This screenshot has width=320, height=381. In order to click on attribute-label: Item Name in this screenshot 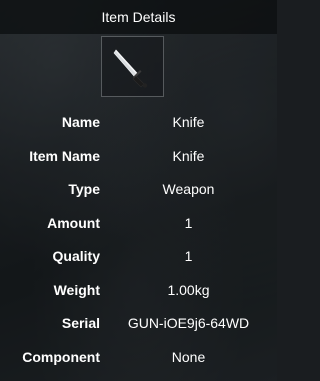, I will do `click(64, 155)`.